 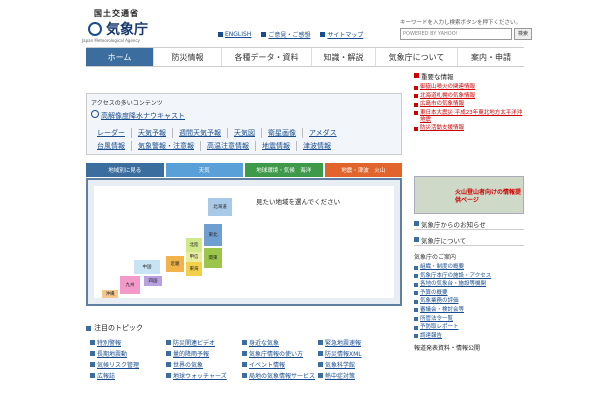 What do you see at coordinates (130, 285) in the screenshot?
I see `region-kyushu: 九州` at bounding box center [130, 285].